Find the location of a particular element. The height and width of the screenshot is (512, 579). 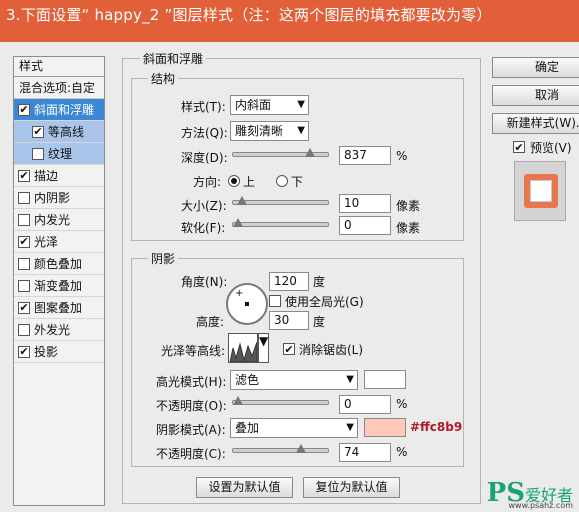

cancel-button: 取消 is located at coordinates (535, 95).